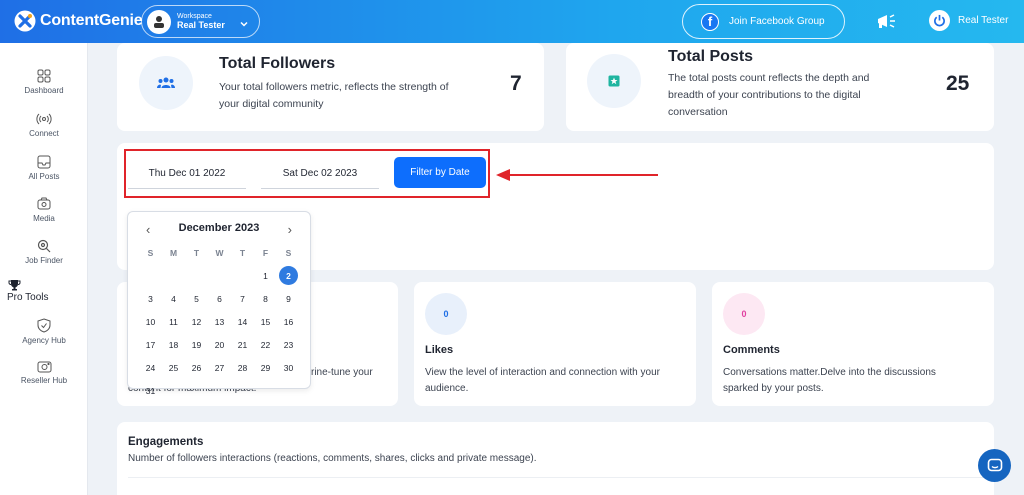  What do you see at coordinates (446, 314) in the screenshot?
I see `likes-count-badge: 0` at bounding box center [446, 314].